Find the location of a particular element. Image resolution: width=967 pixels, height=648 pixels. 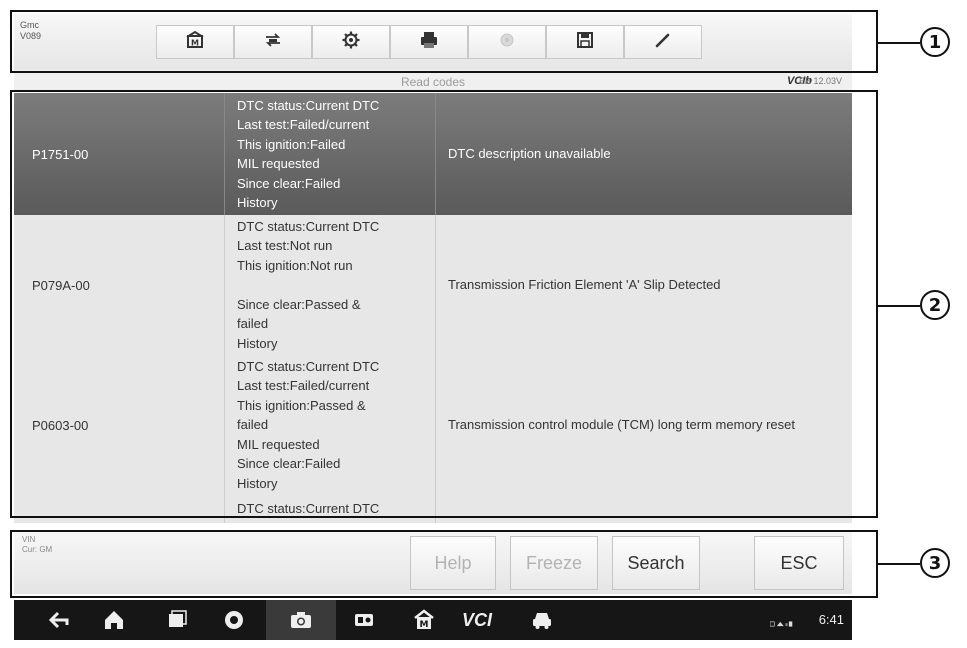

callout-frame-toolbar is located at coordinates (444, 41).